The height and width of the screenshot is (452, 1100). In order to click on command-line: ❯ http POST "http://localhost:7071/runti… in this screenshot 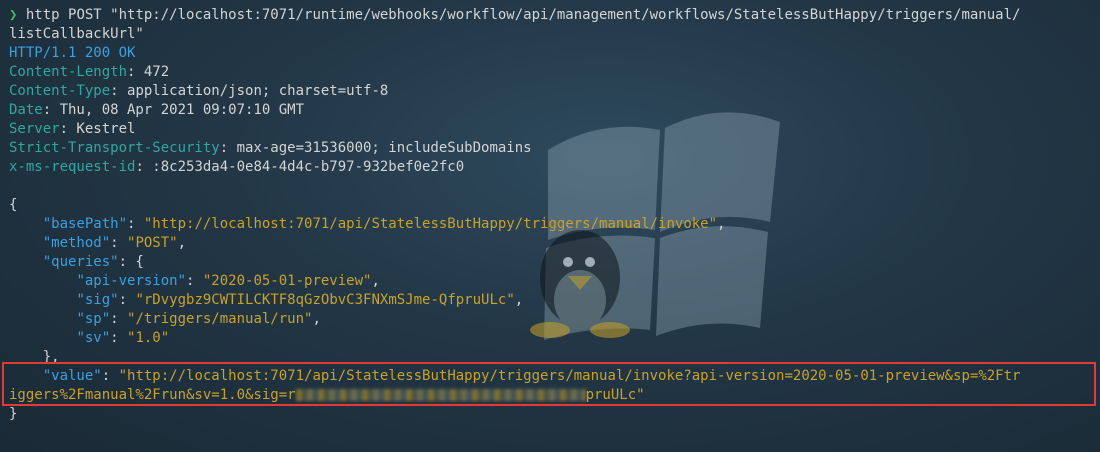, I will do `click(514, 15)`.